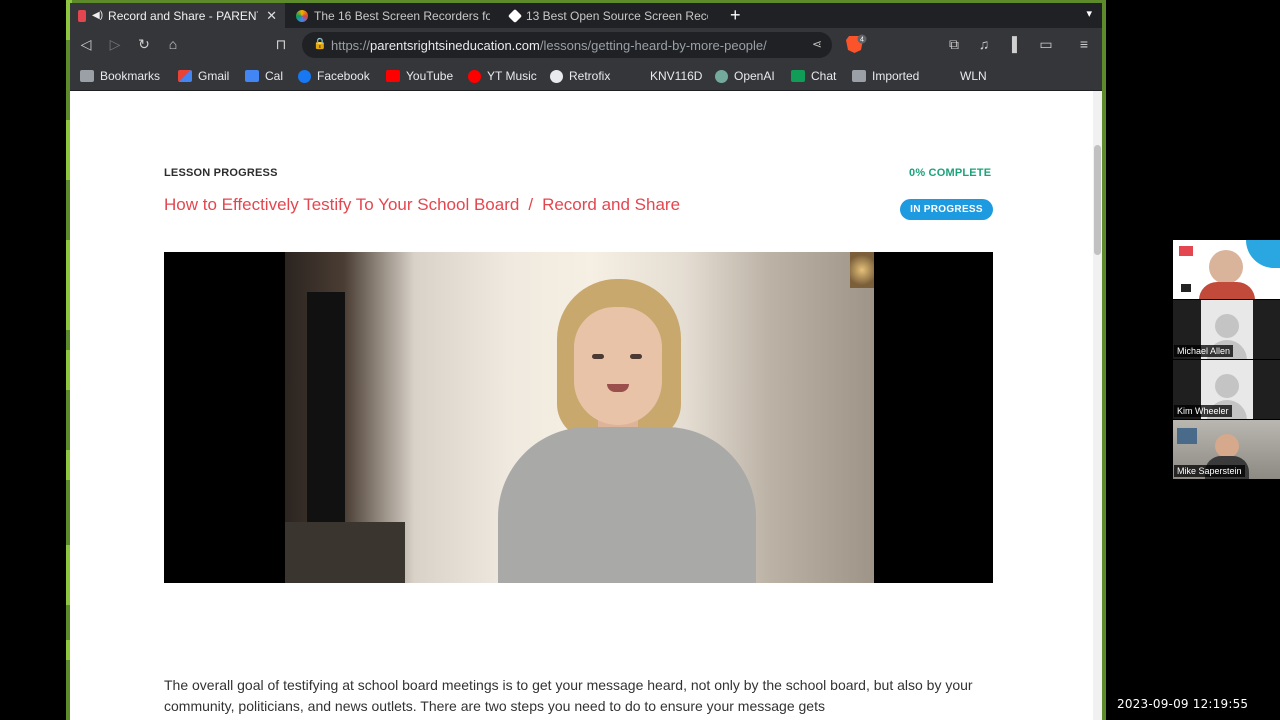 The width and height of the screenshot is (1280, 720). I want to click on tab-open-source-recorders: 13 Best Open Source Screen Recorders, so click(609, 15).